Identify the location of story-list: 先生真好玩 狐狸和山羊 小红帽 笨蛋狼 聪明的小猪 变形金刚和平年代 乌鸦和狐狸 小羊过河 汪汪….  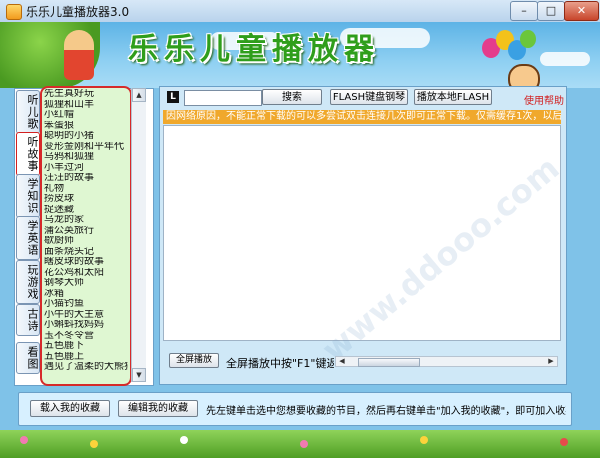
(86, 236).